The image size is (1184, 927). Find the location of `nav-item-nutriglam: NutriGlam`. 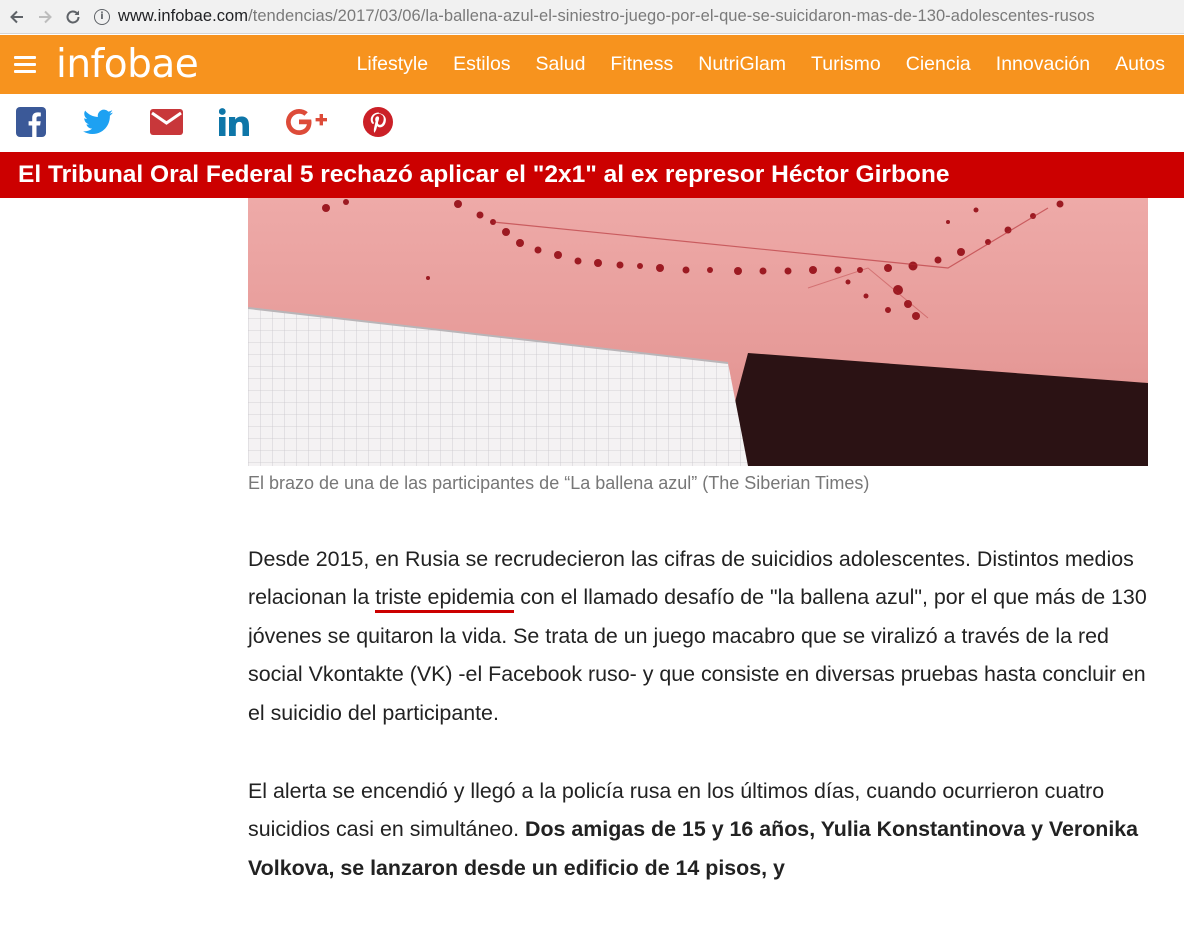

nav-item-nutriglam: NutriGlam is located at coordinates (742, 64).